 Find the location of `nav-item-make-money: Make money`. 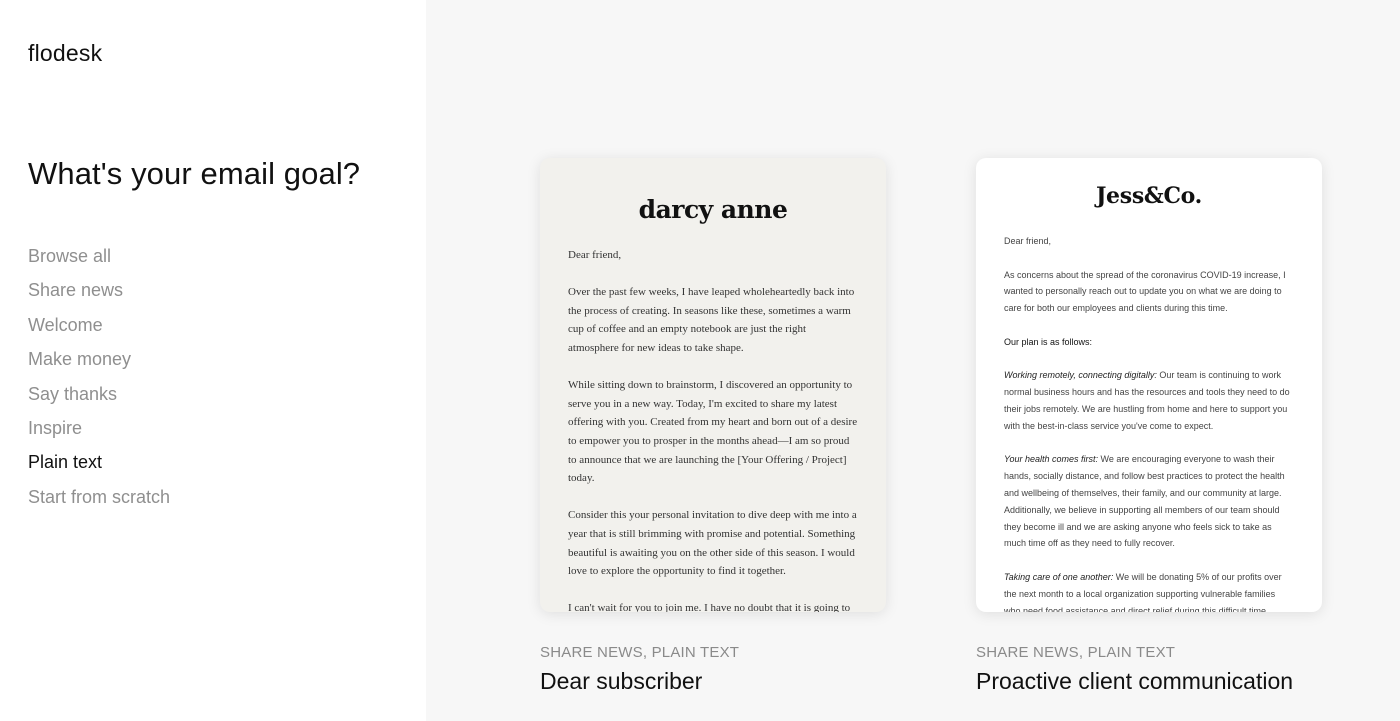

nav-item-make-money: Make money is located at coordinates (99, 364).